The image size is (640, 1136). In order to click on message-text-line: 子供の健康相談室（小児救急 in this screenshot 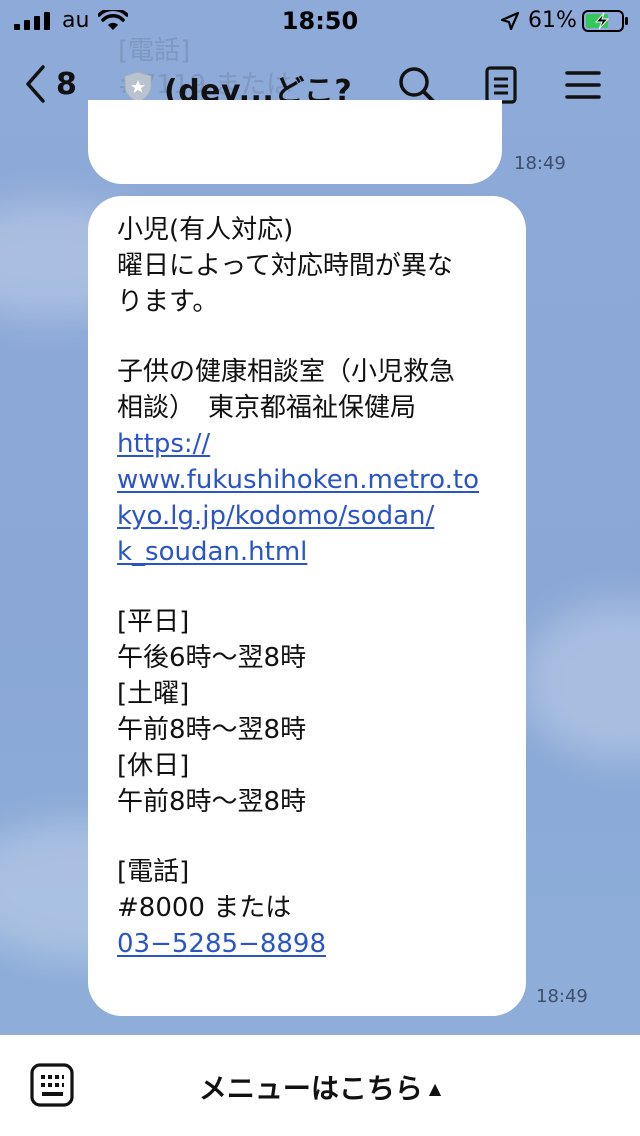, I will do `click(286, 372)`.